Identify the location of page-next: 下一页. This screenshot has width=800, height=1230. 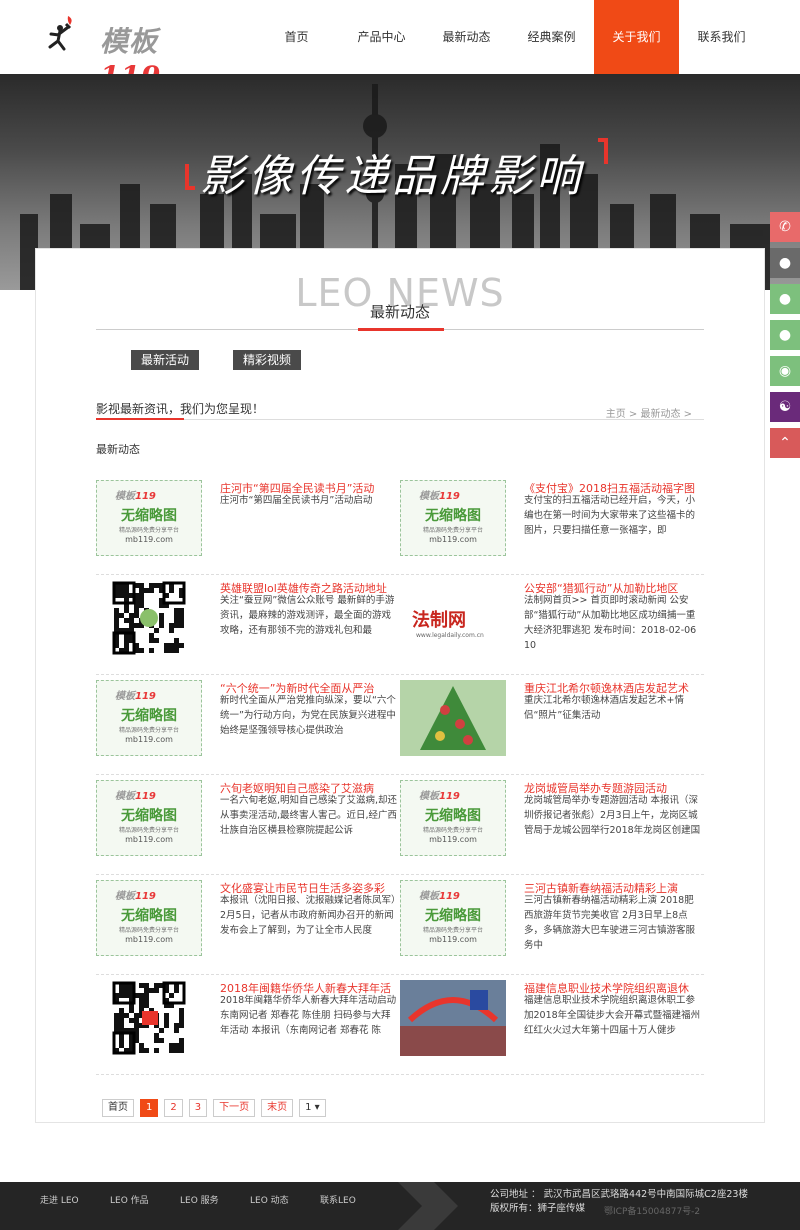
(234, 1108).